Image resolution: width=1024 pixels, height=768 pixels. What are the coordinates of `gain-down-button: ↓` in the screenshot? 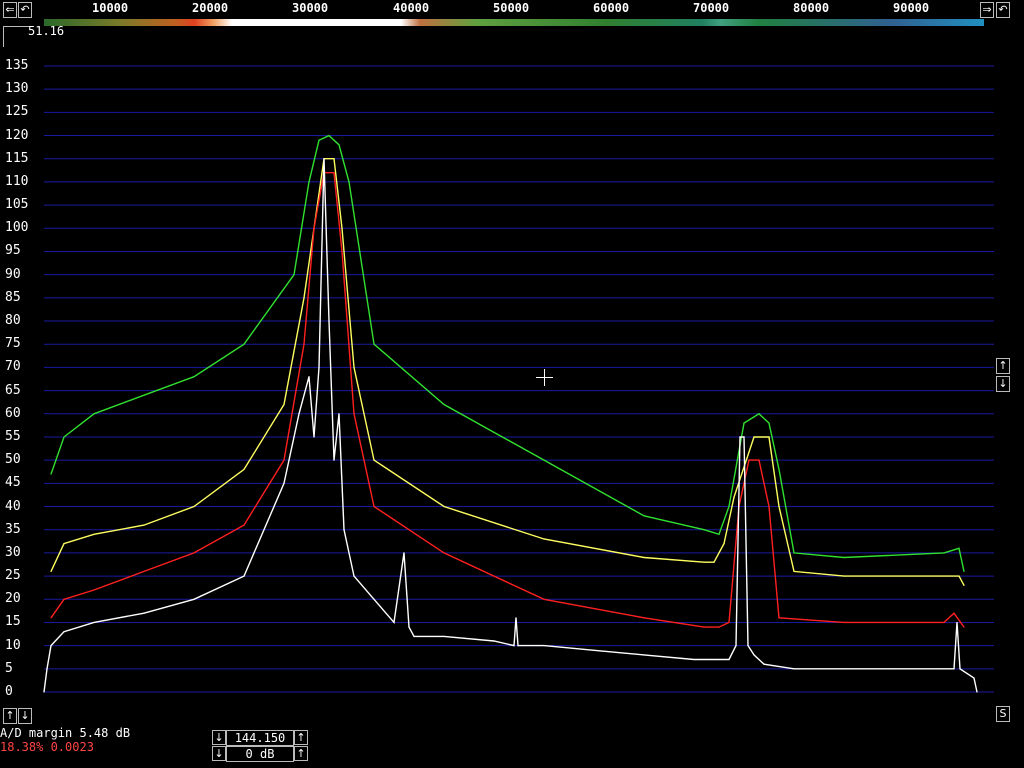 It's located at (219, 753).